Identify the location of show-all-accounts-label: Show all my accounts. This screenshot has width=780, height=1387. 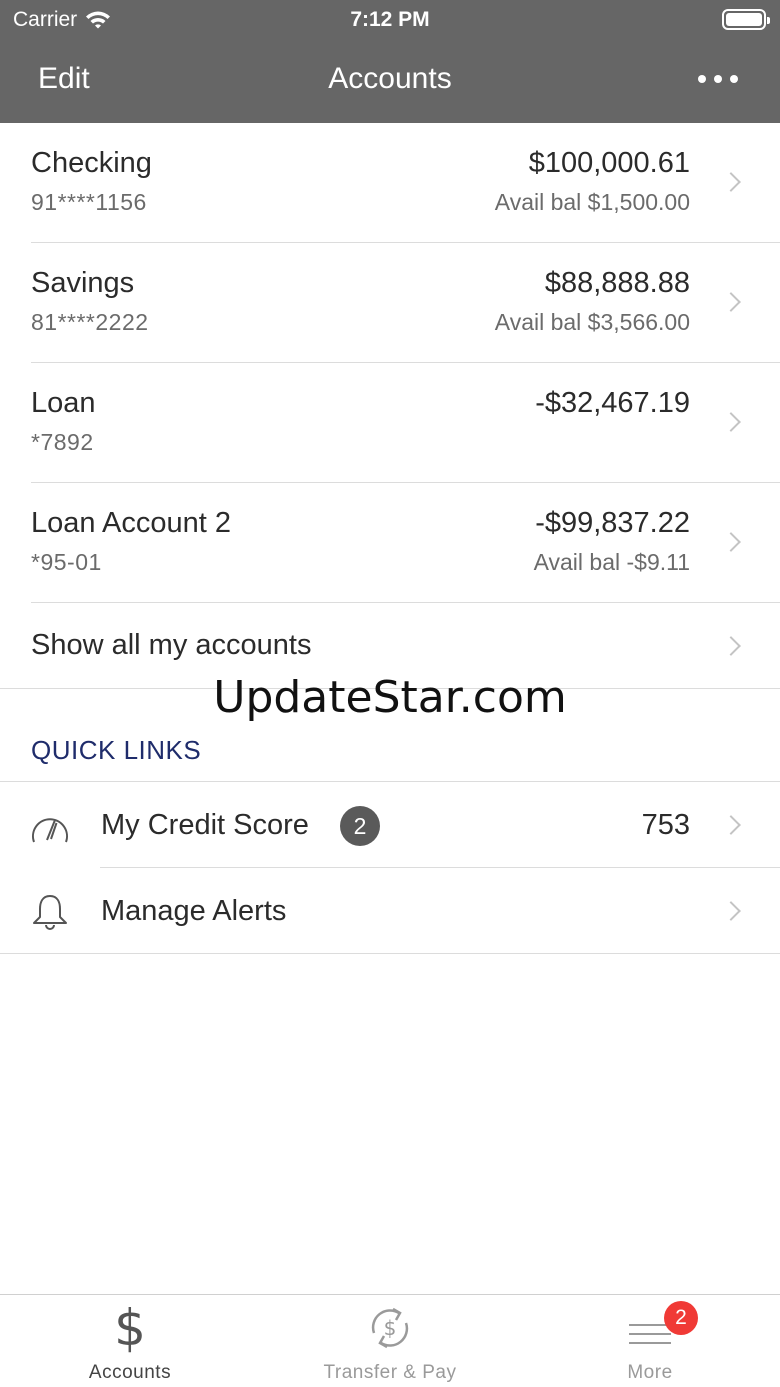
(171, 645).